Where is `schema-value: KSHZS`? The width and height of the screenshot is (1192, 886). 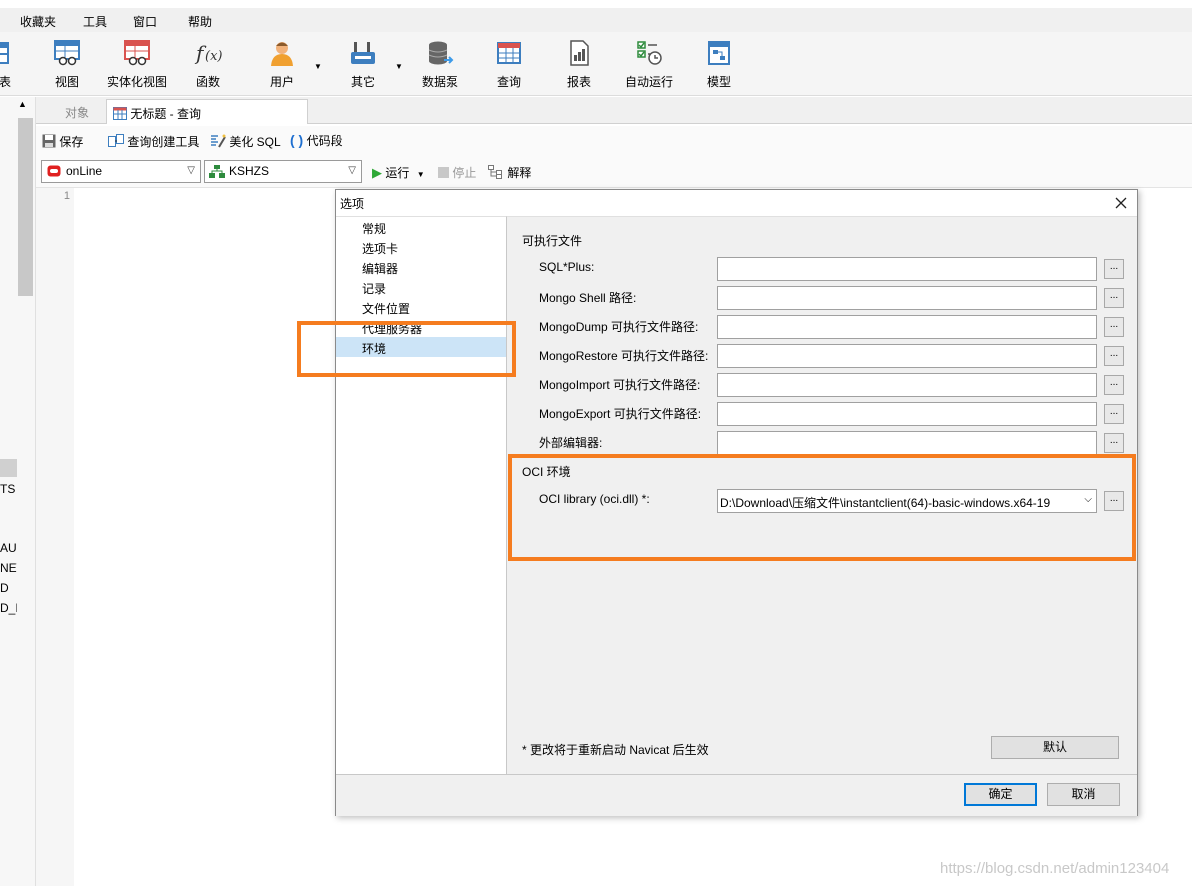
schema-value: KSHZS is located at coordinates (249, 171).